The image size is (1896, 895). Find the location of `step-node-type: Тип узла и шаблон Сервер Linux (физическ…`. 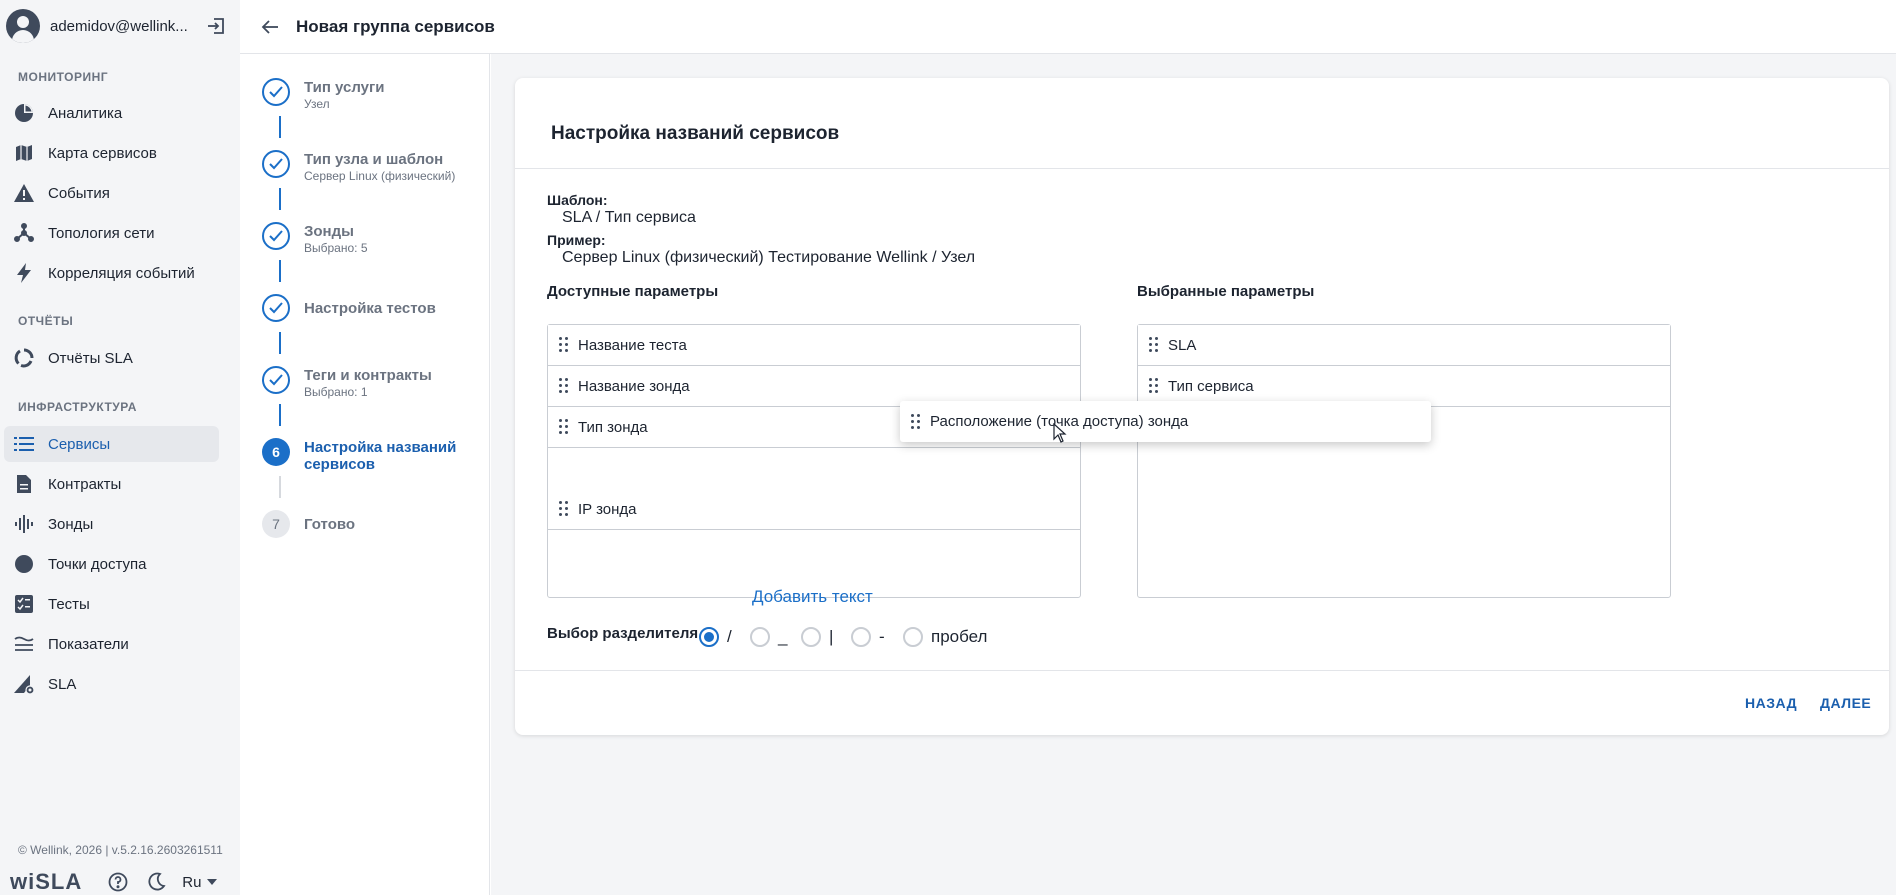

step-node-type: Тип узла и шаблон Сервер Linux (физическ… is located at coordinates (358, 166).